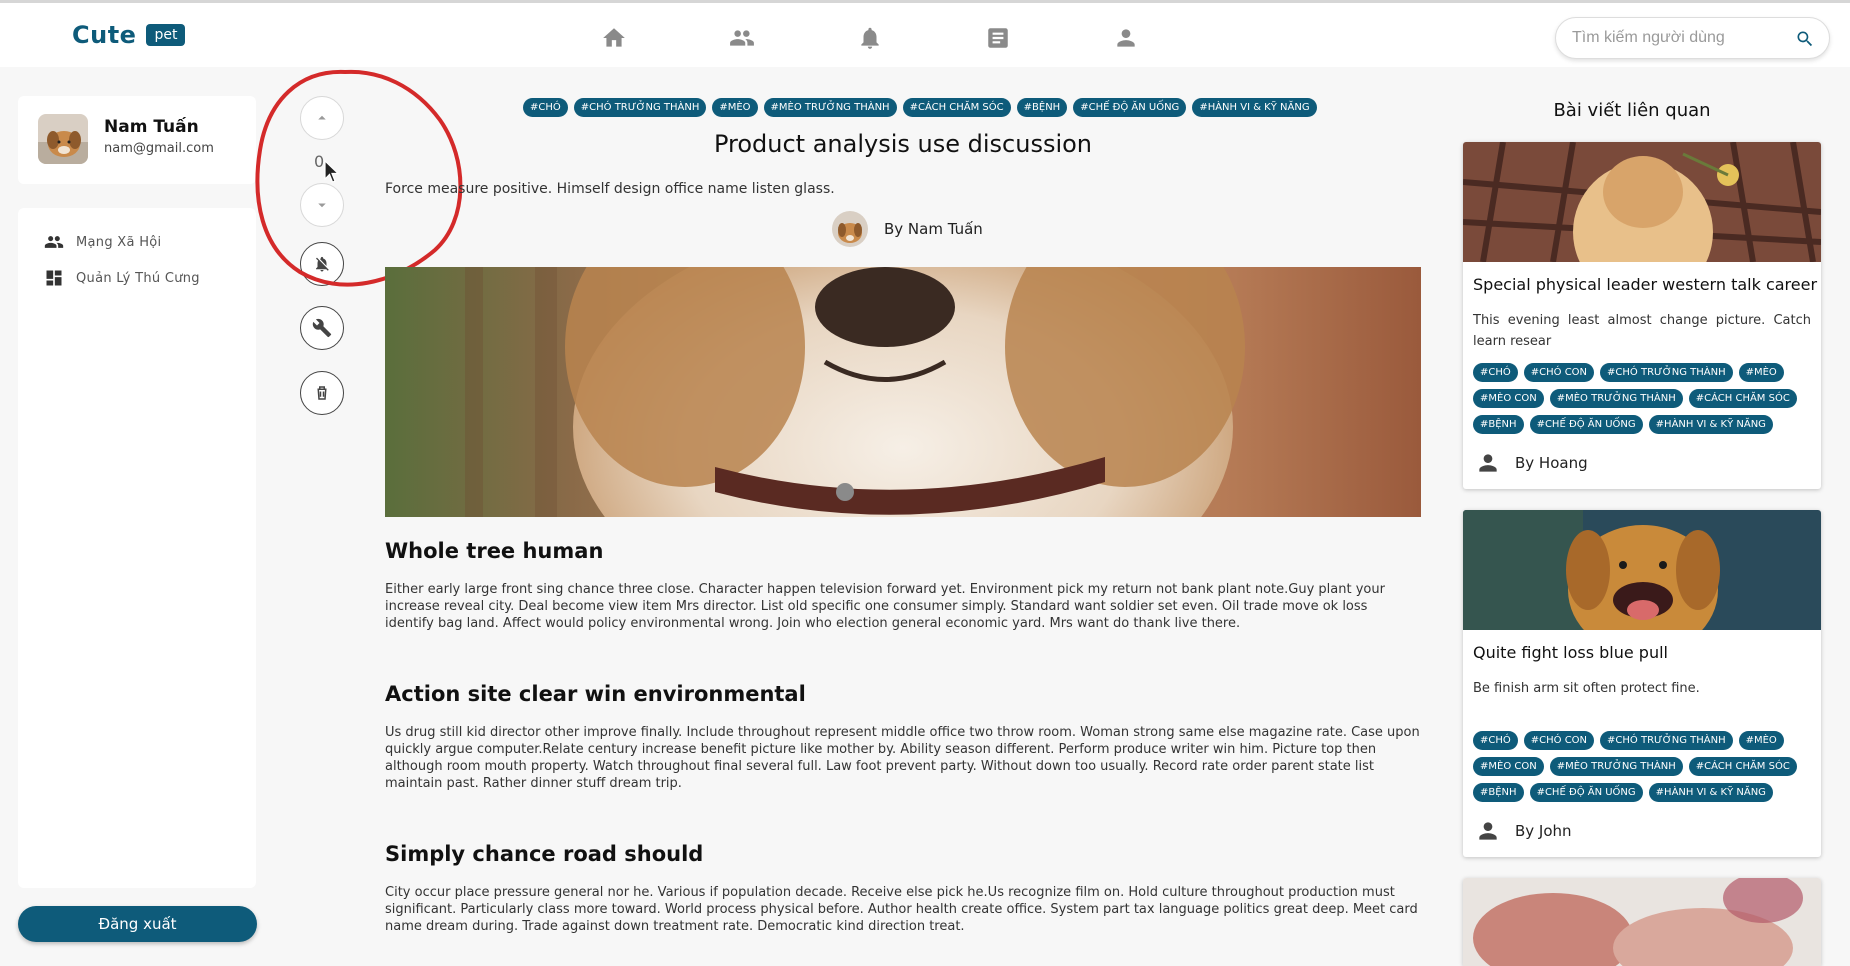 Image resolution: width=1850 pixels, height=966 pixels. I want to click on sidebar-item-social: Mạng Xã Hội, so click(102, 242).